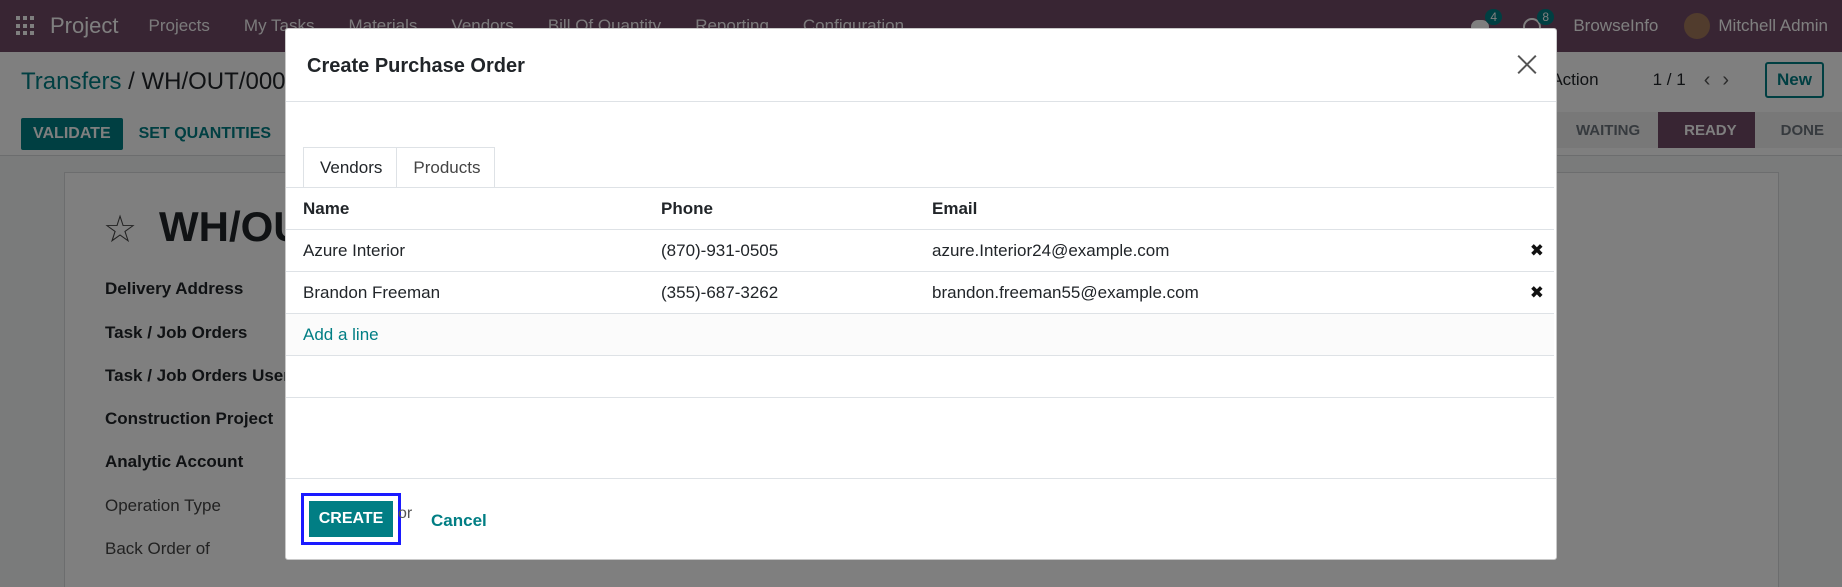 The image size is (1842, 587). Describe the element at coordinates (921, 519) in the screenshot. I see `modal-footer: CREATE or Cancel` at that location.